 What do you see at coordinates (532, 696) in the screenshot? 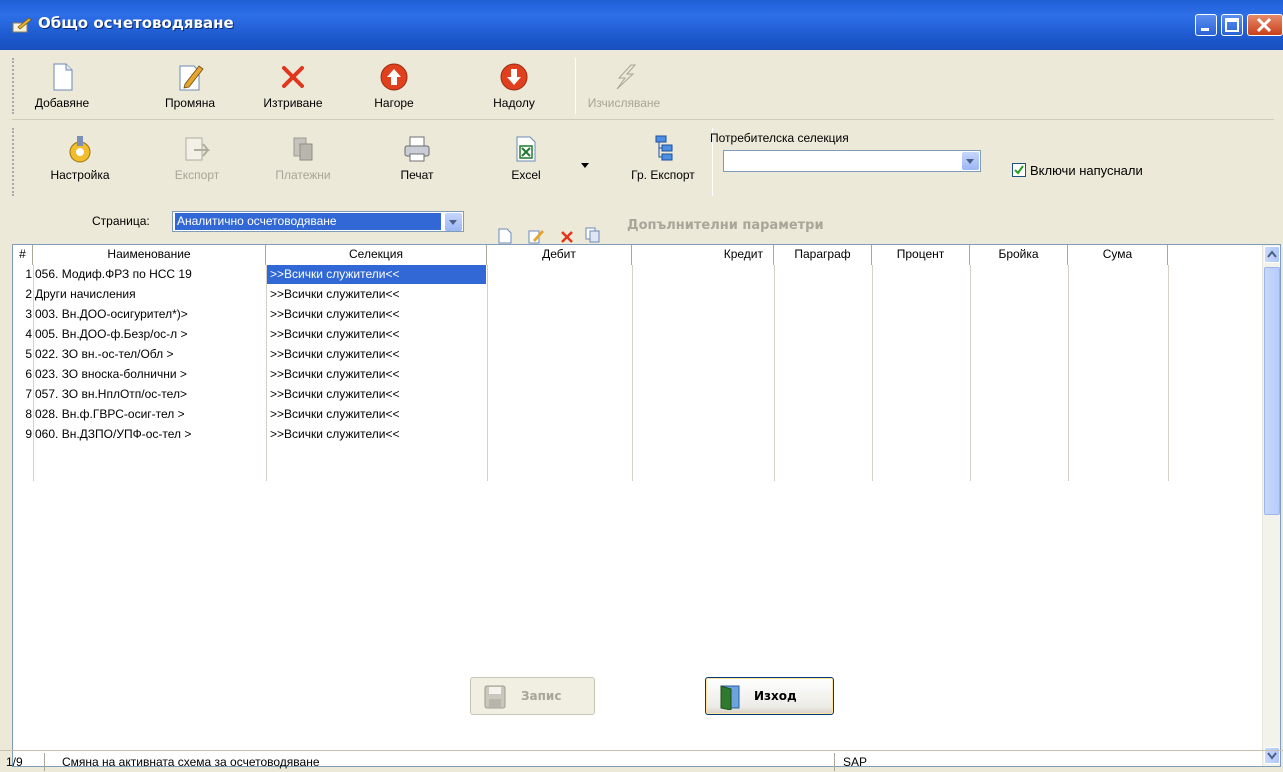
I see `save-button: Запис` at bounding box center [532, 696].